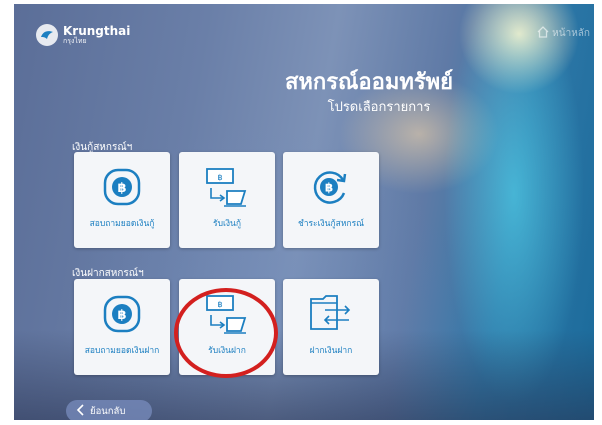 The image size is (602, 425). What do you see at coordinates (226, 333) in the screenshot?
I see `highlight-circle` at bounding box center [226, 333].